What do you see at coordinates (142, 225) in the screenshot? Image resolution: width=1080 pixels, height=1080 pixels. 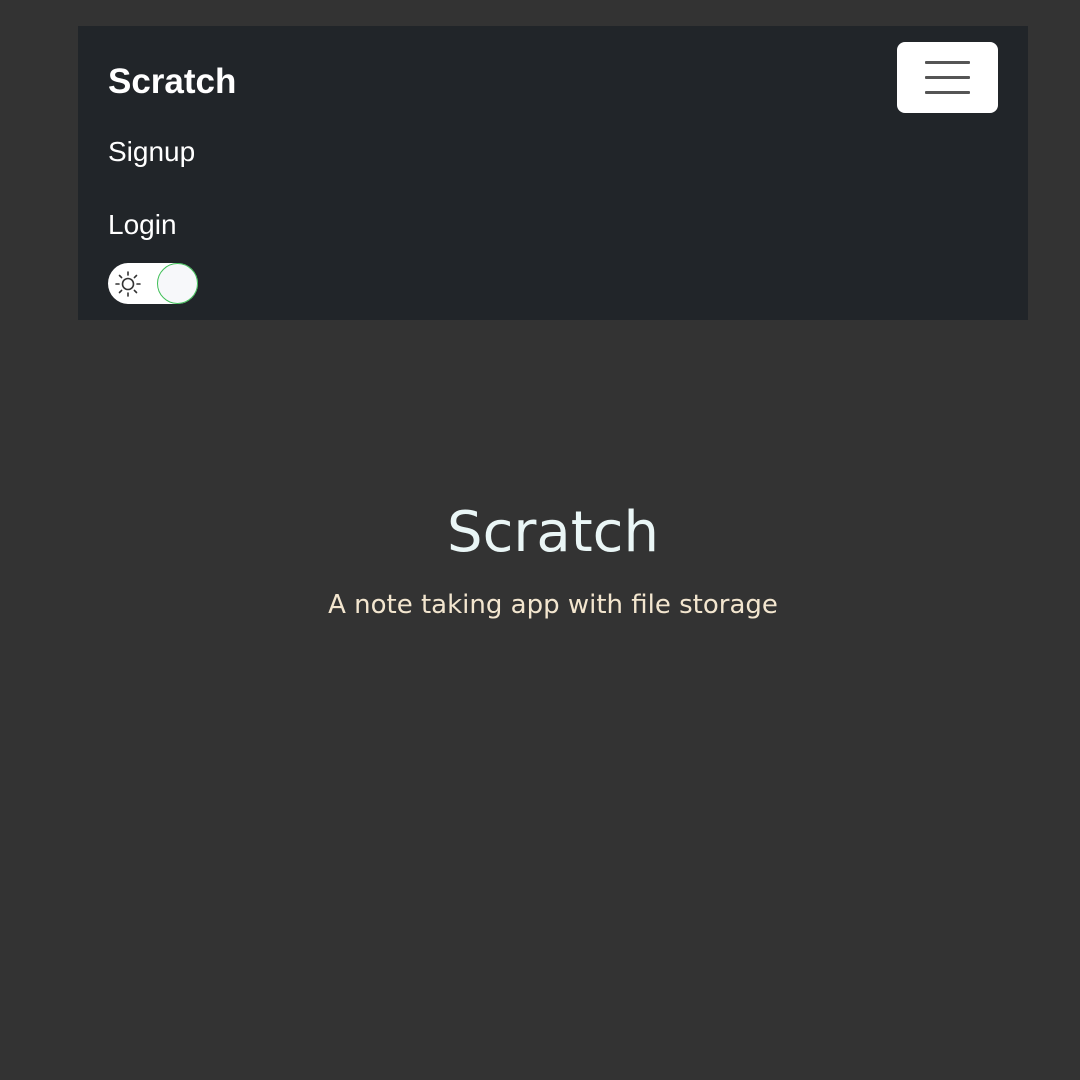 I see `nav-link-login: Login` at bounding box center [142, 225].